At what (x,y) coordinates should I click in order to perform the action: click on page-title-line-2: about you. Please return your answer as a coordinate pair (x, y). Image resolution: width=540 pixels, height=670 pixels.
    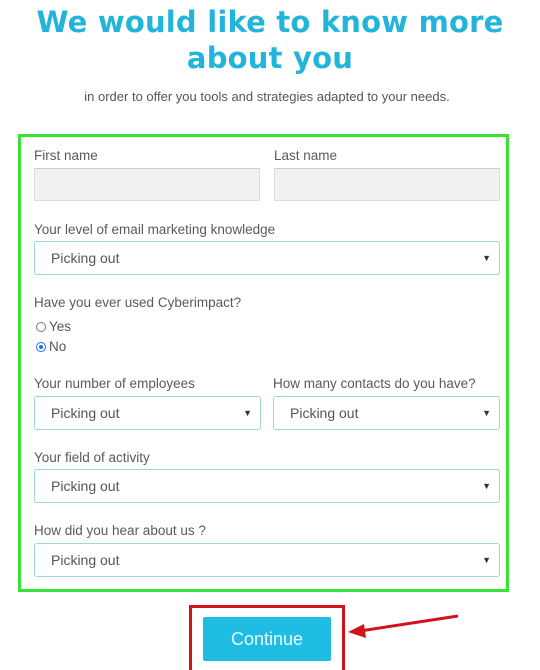
    Looking at the image, I should click on (270, 58).